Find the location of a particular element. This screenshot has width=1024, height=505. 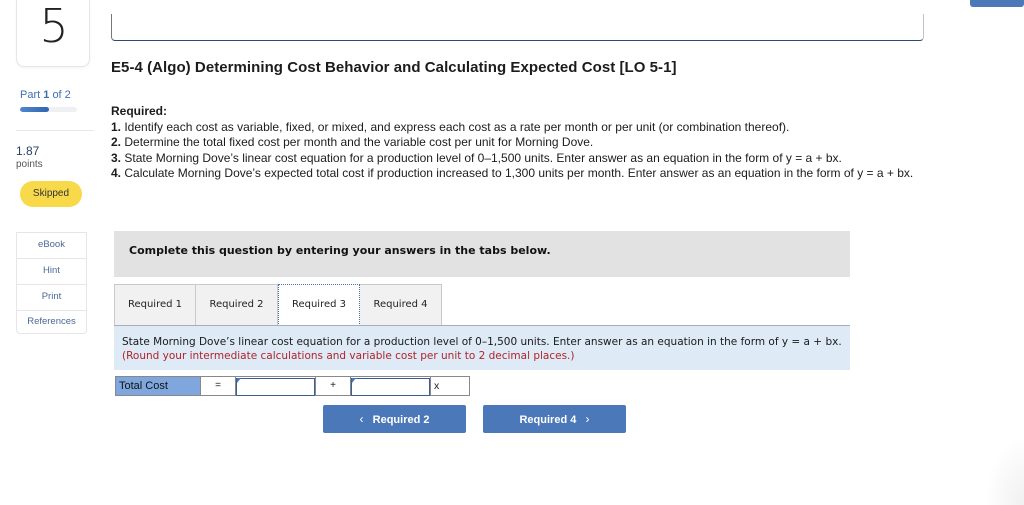

requirement-number: 1. is located at coordinates (116, 126).